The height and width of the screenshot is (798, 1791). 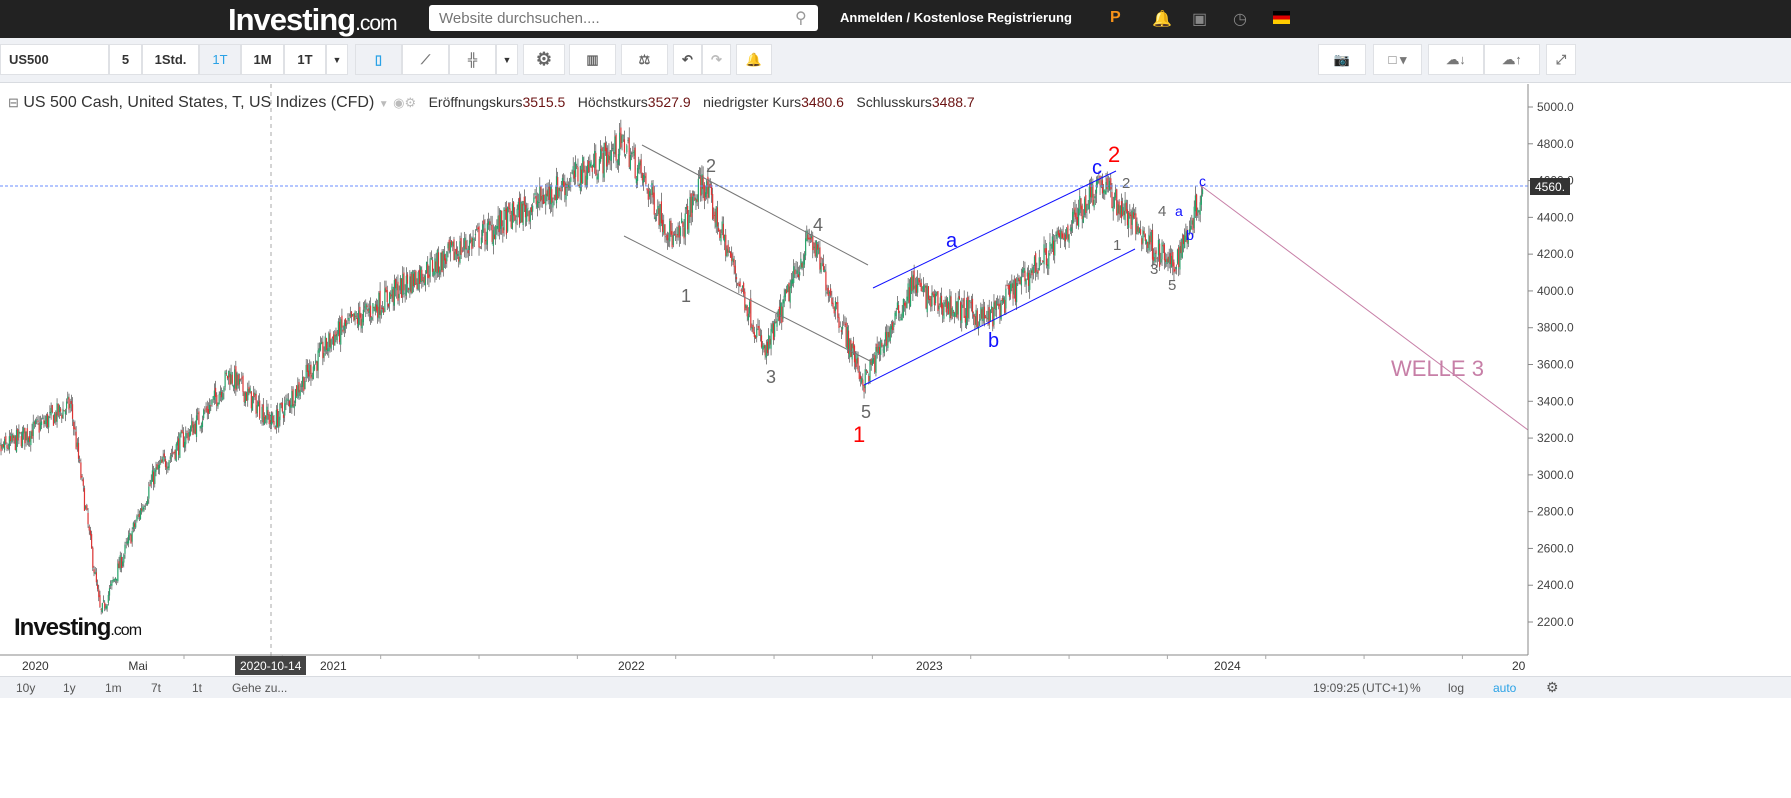 What do you see at coordinates (1385, 688) in the screenshot?
I see `timezone: (UTC+1)` at bounding box center [1385, 688].